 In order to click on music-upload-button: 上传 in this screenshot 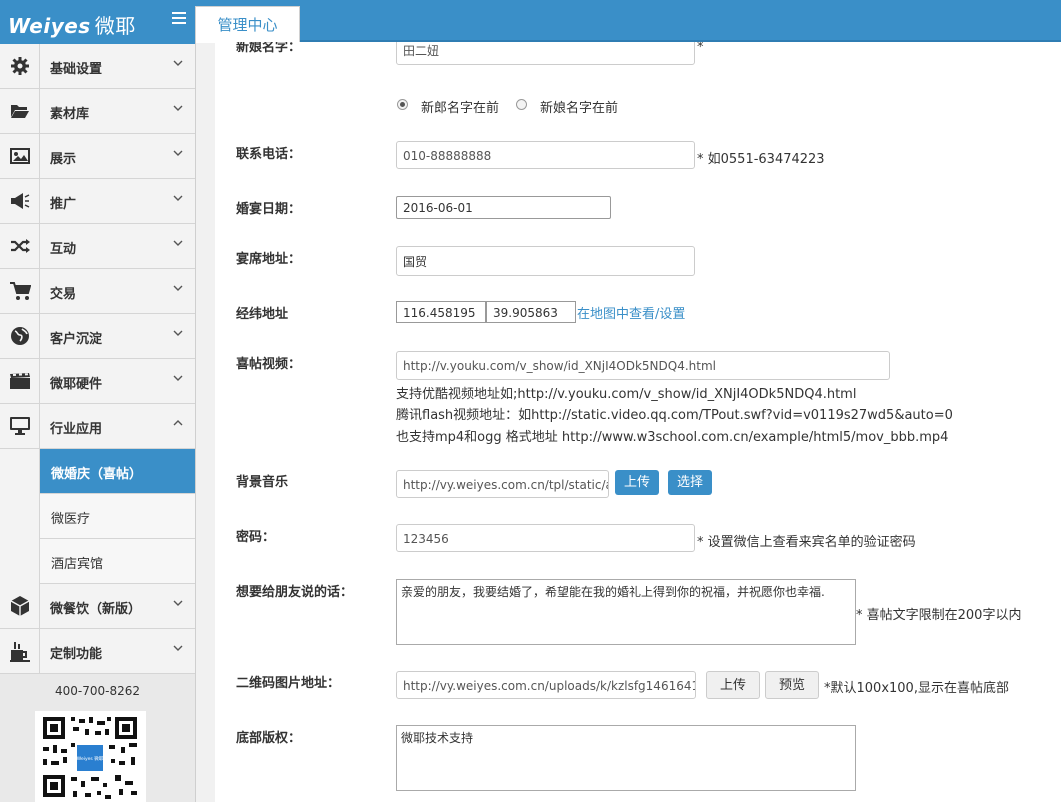, I will do `click(637, 482)`.